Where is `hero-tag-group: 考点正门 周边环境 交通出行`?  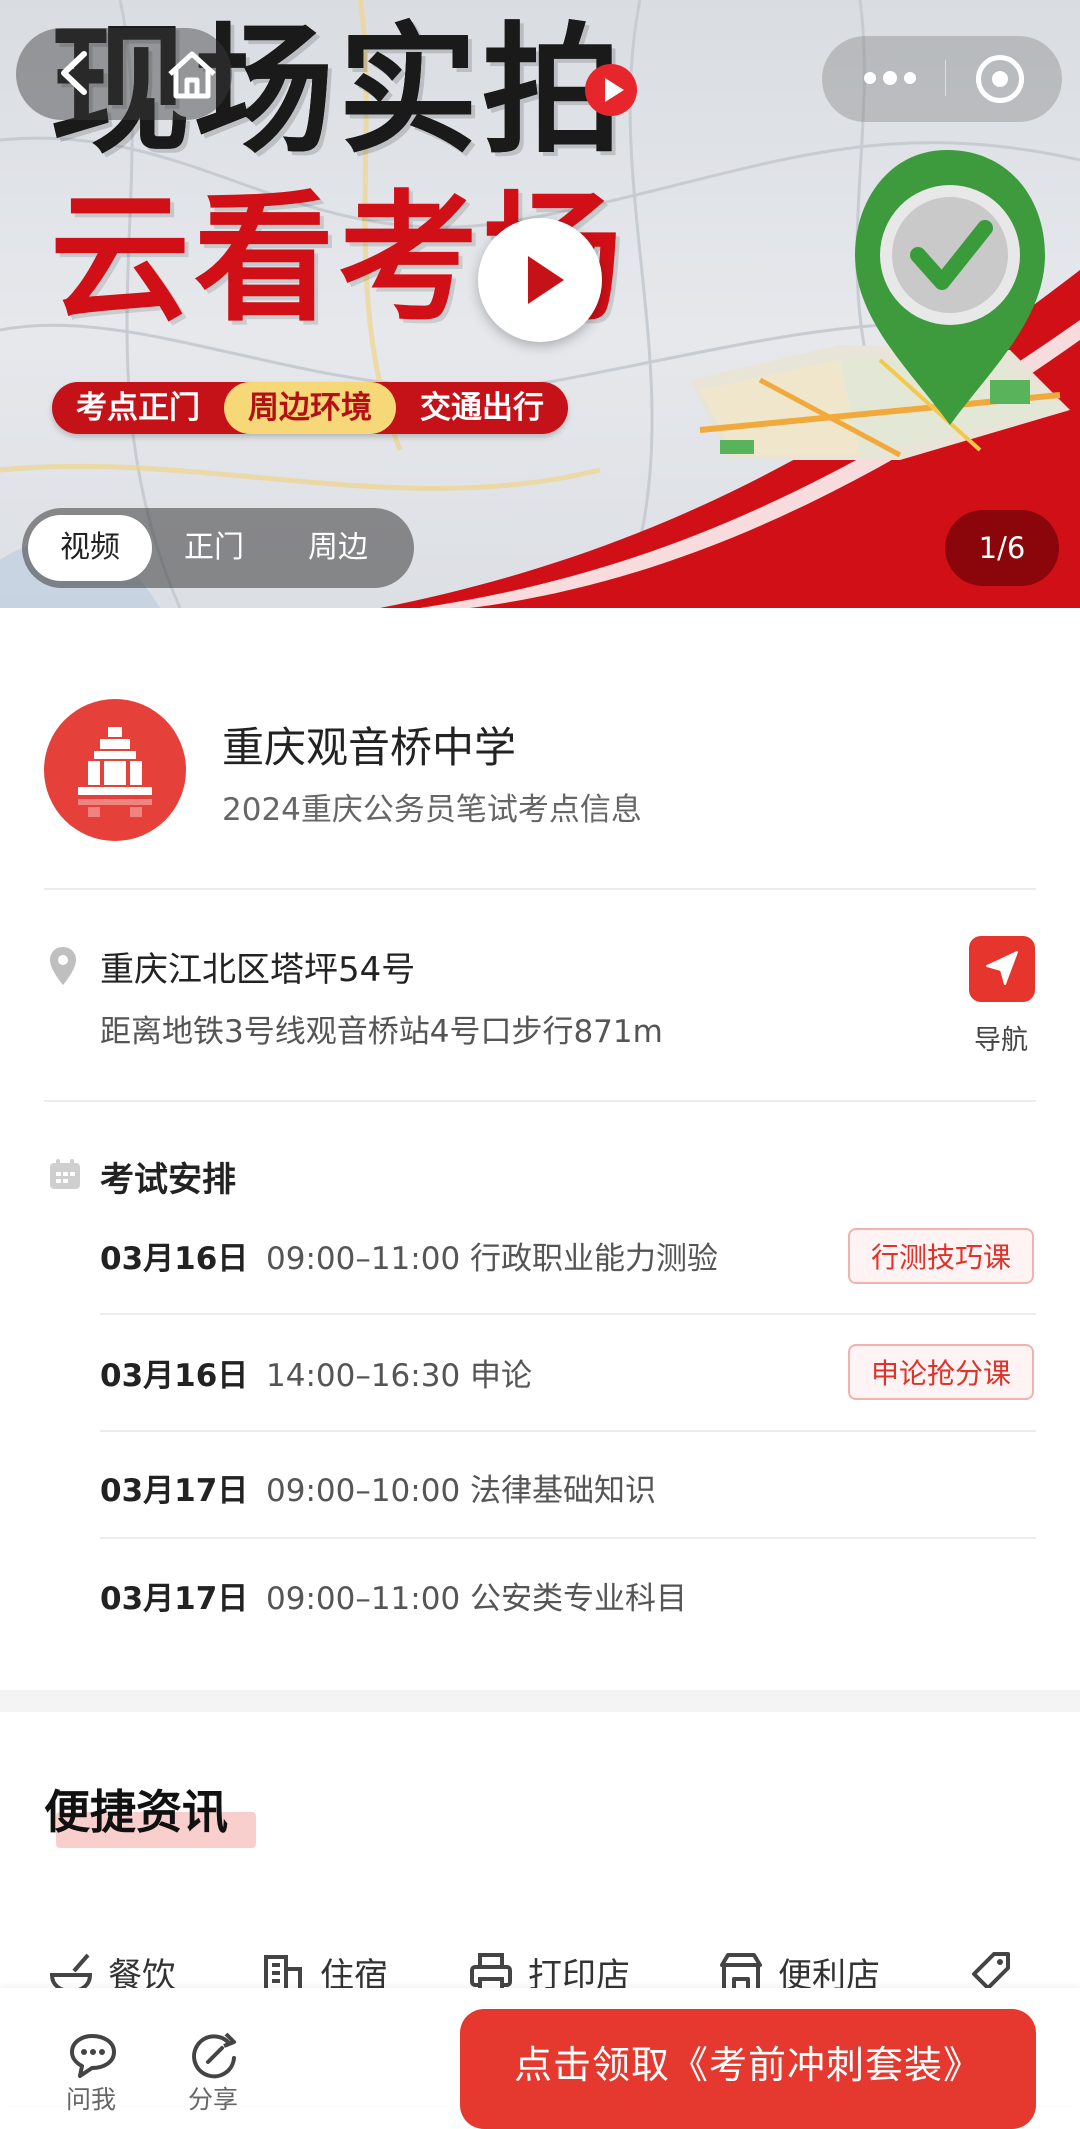 hero-tag-group: 考点正门 周边环境 交通出行 is located at coordinates (310, 408).